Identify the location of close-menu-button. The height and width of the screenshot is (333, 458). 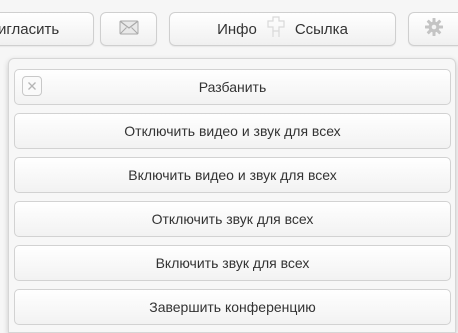
(32, 86).